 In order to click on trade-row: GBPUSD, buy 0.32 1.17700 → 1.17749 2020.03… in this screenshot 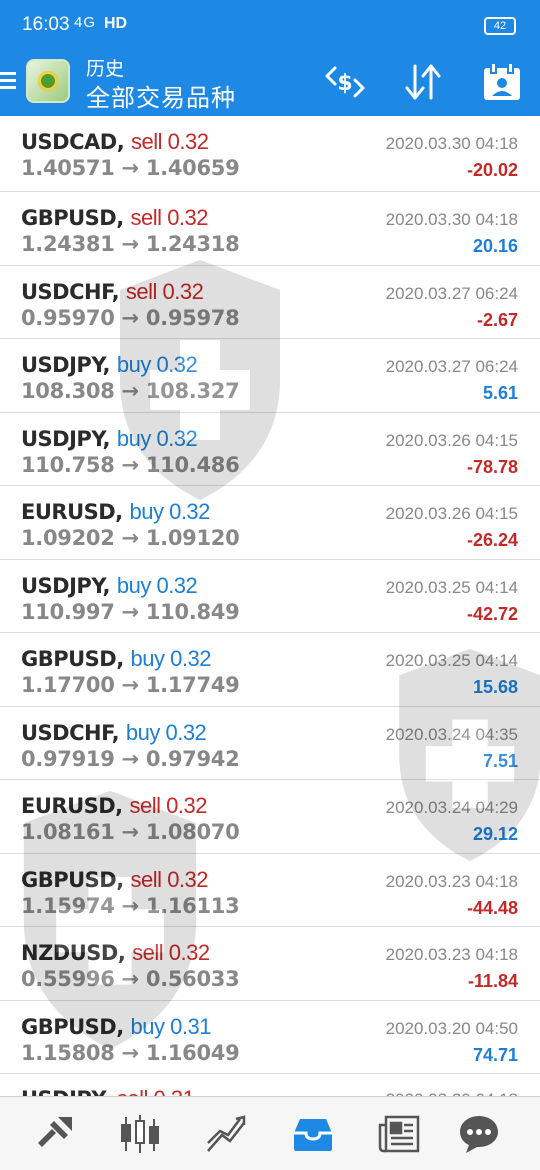, I will do `click(270, 670)`.